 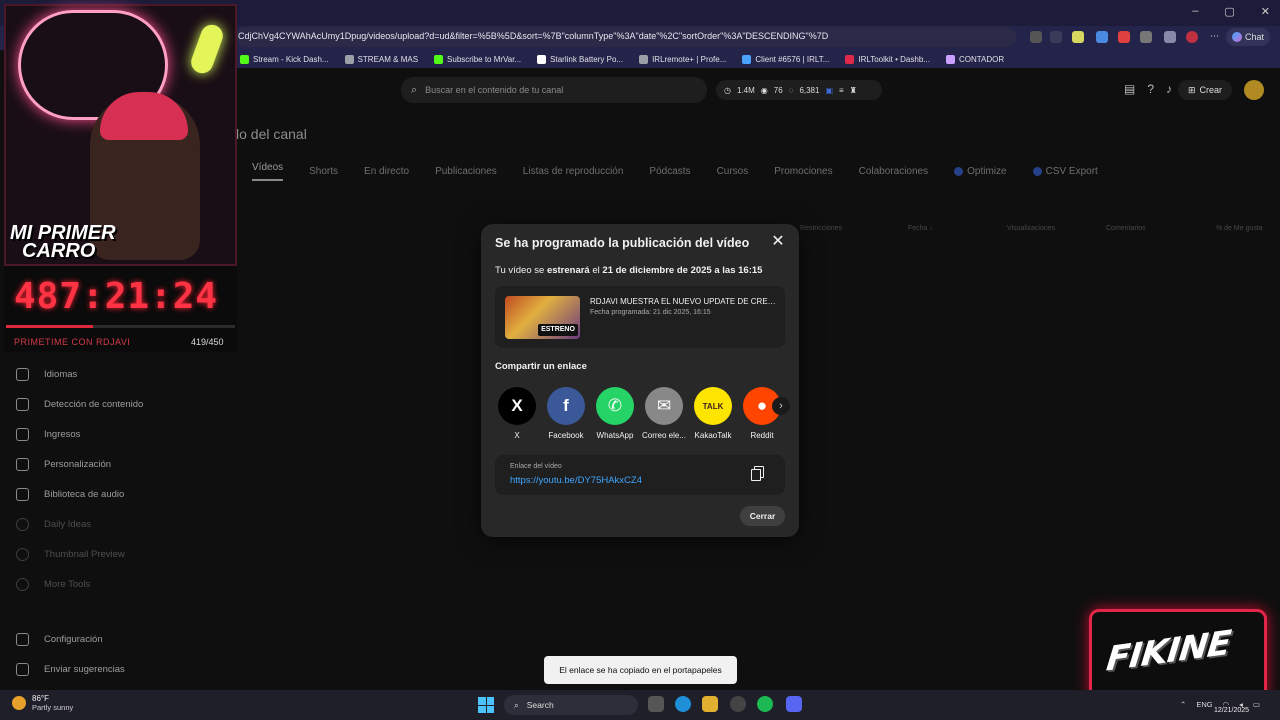 What do you see at coordinates (713, 413) in the screenshot?
I see `share-target: TALK KakaoTalk` at bounding box center [713, 413].